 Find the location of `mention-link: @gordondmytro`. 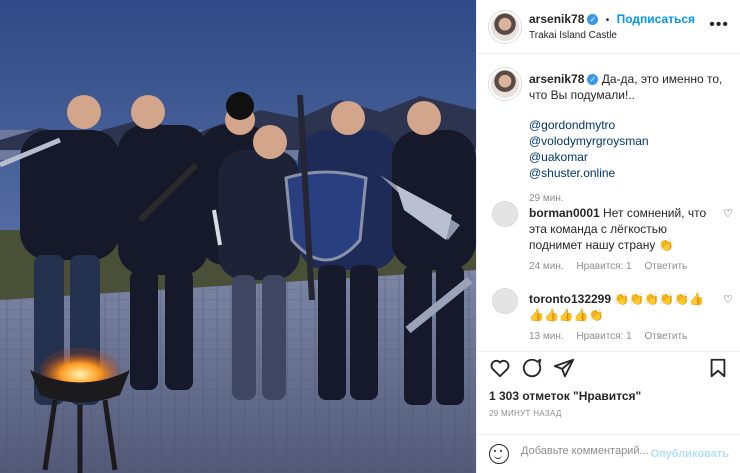

mention-link: @gordondmytro is located at coordinates (572, 125).